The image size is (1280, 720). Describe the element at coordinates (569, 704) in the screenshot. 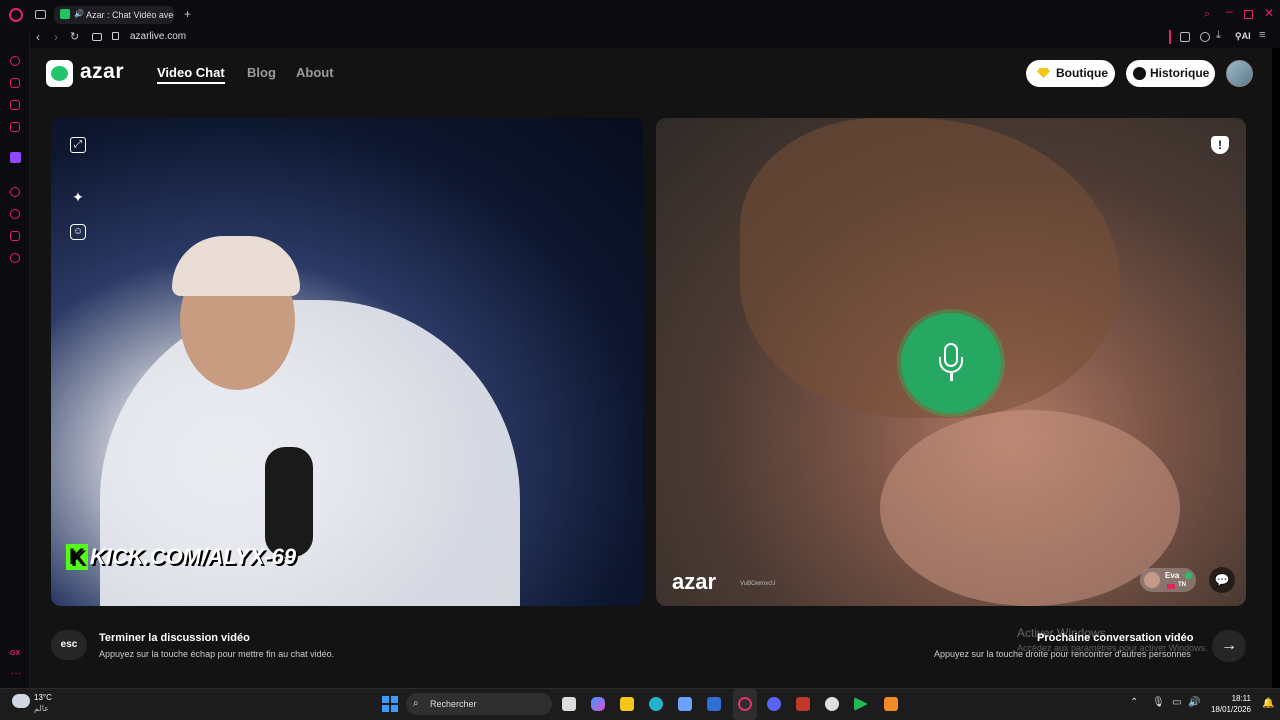

I see `task-view-icon` at that location.